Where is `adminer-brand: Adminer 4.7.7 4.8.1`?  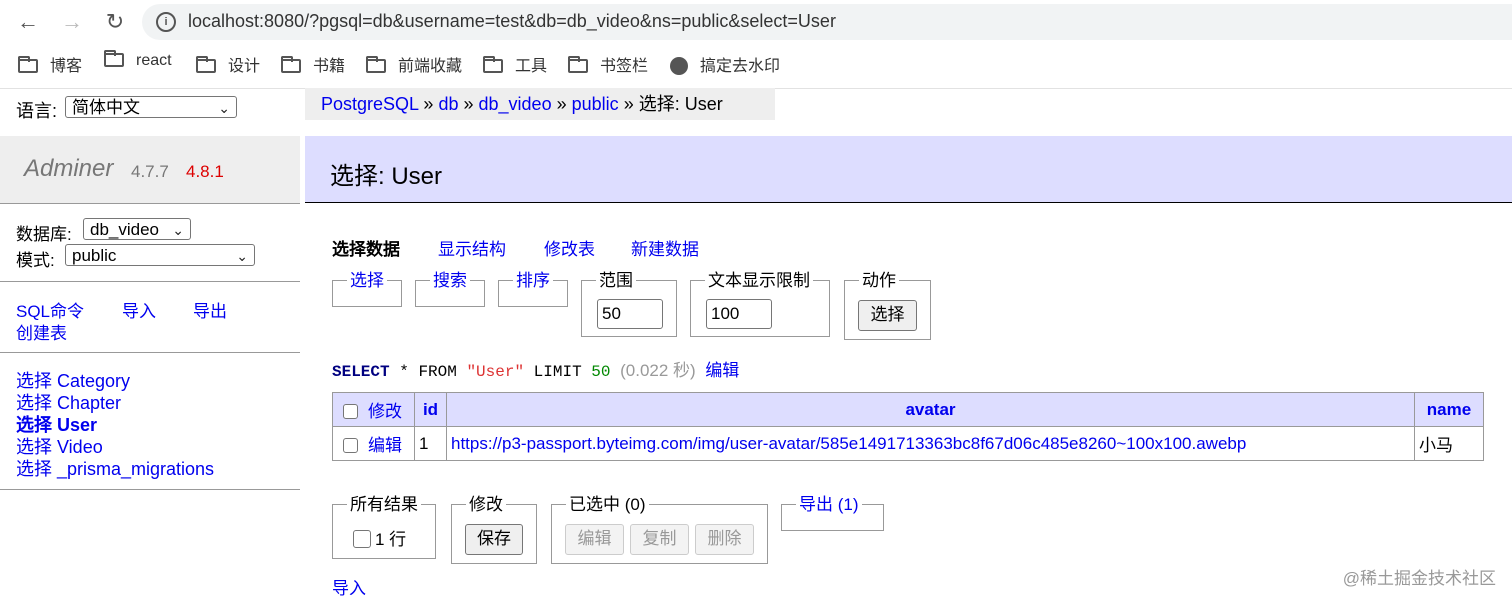
adminer-brand: Adminer 4.7.7 4.8.1 is located at coordinates (150, 169).